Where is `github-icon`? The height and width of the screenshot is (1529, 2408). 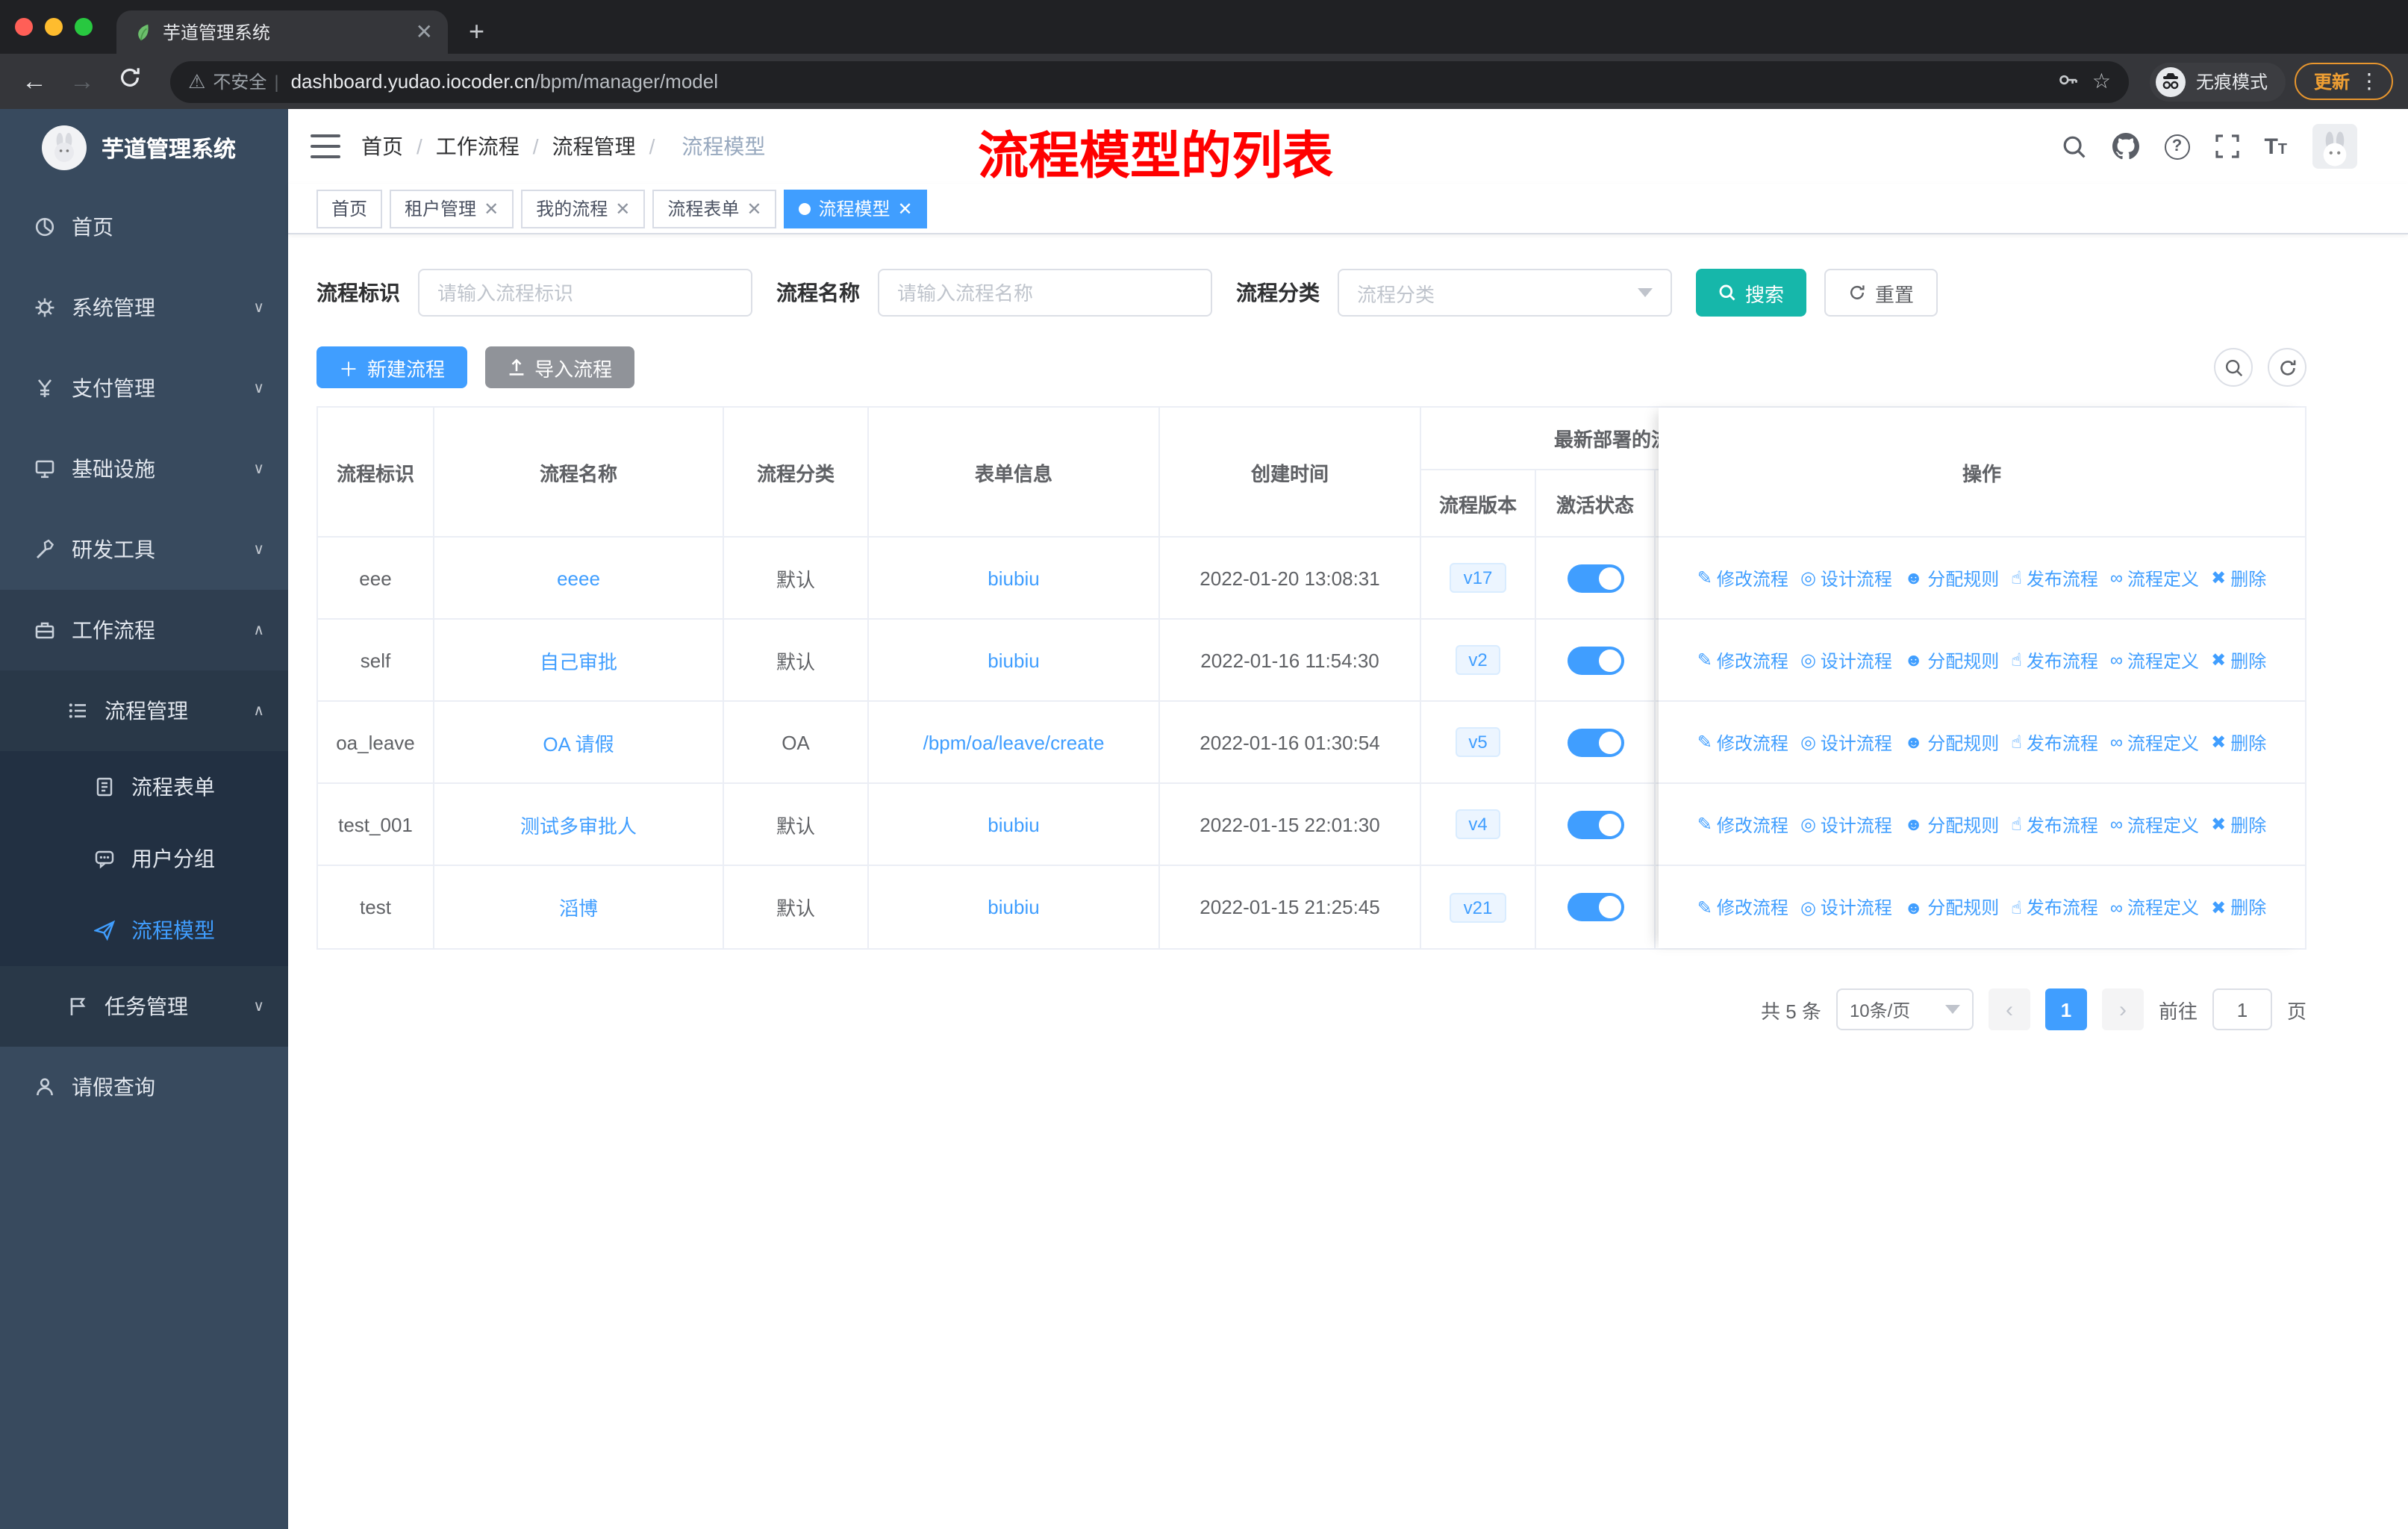 github-icon is located at coordinates (2125, 146).